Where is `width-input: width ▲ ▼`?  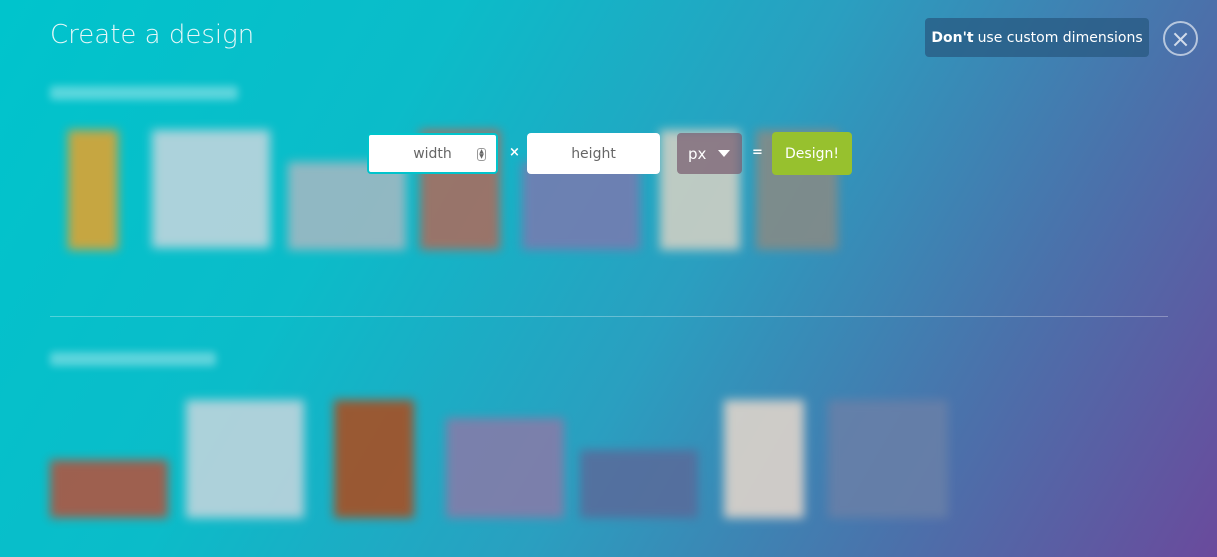 width-input: width ▲ ▼ is located at coordinates (432, 153).